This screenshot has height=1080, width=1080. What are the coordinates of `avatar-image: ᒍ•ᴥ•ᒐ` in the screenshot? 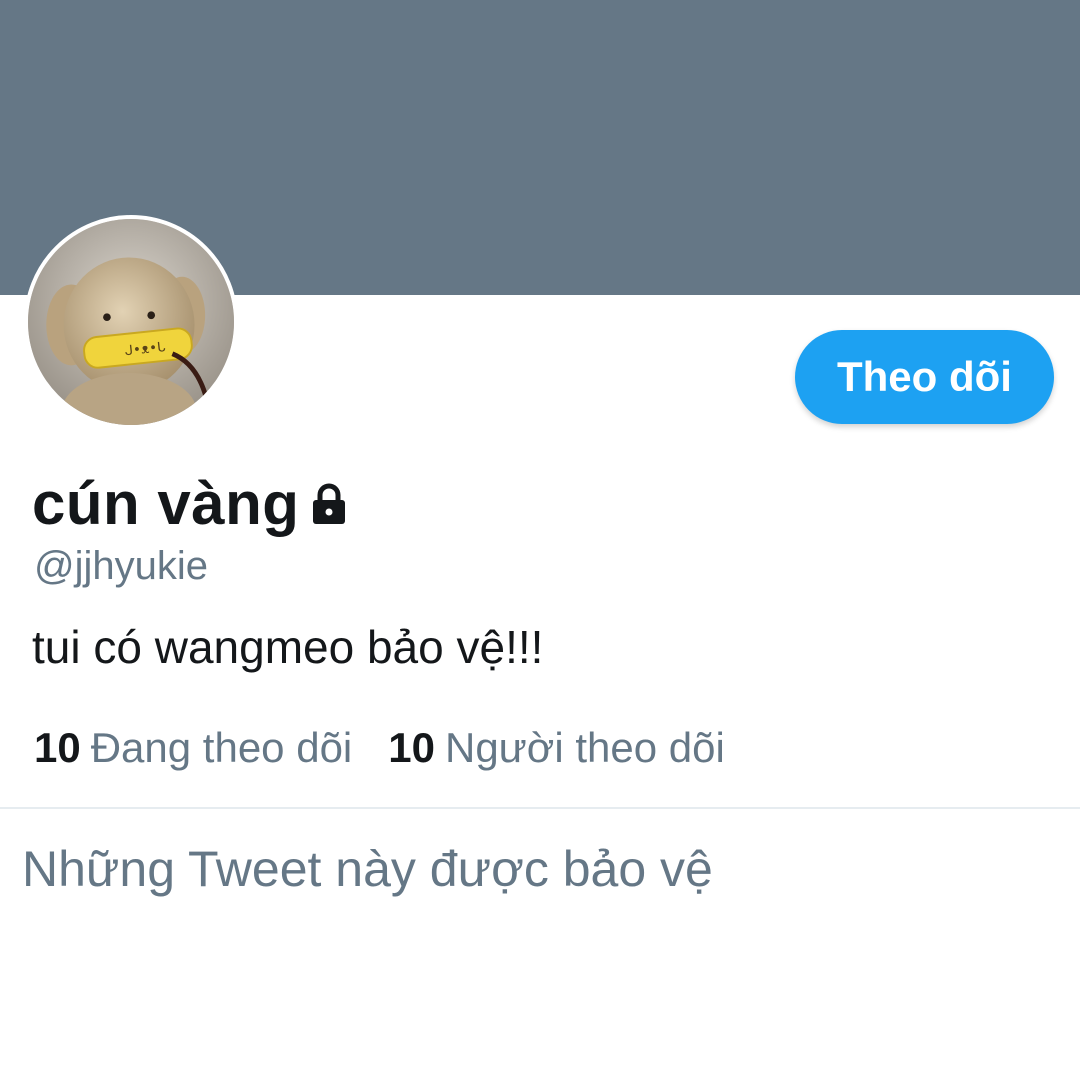 It's located at (131, 322).